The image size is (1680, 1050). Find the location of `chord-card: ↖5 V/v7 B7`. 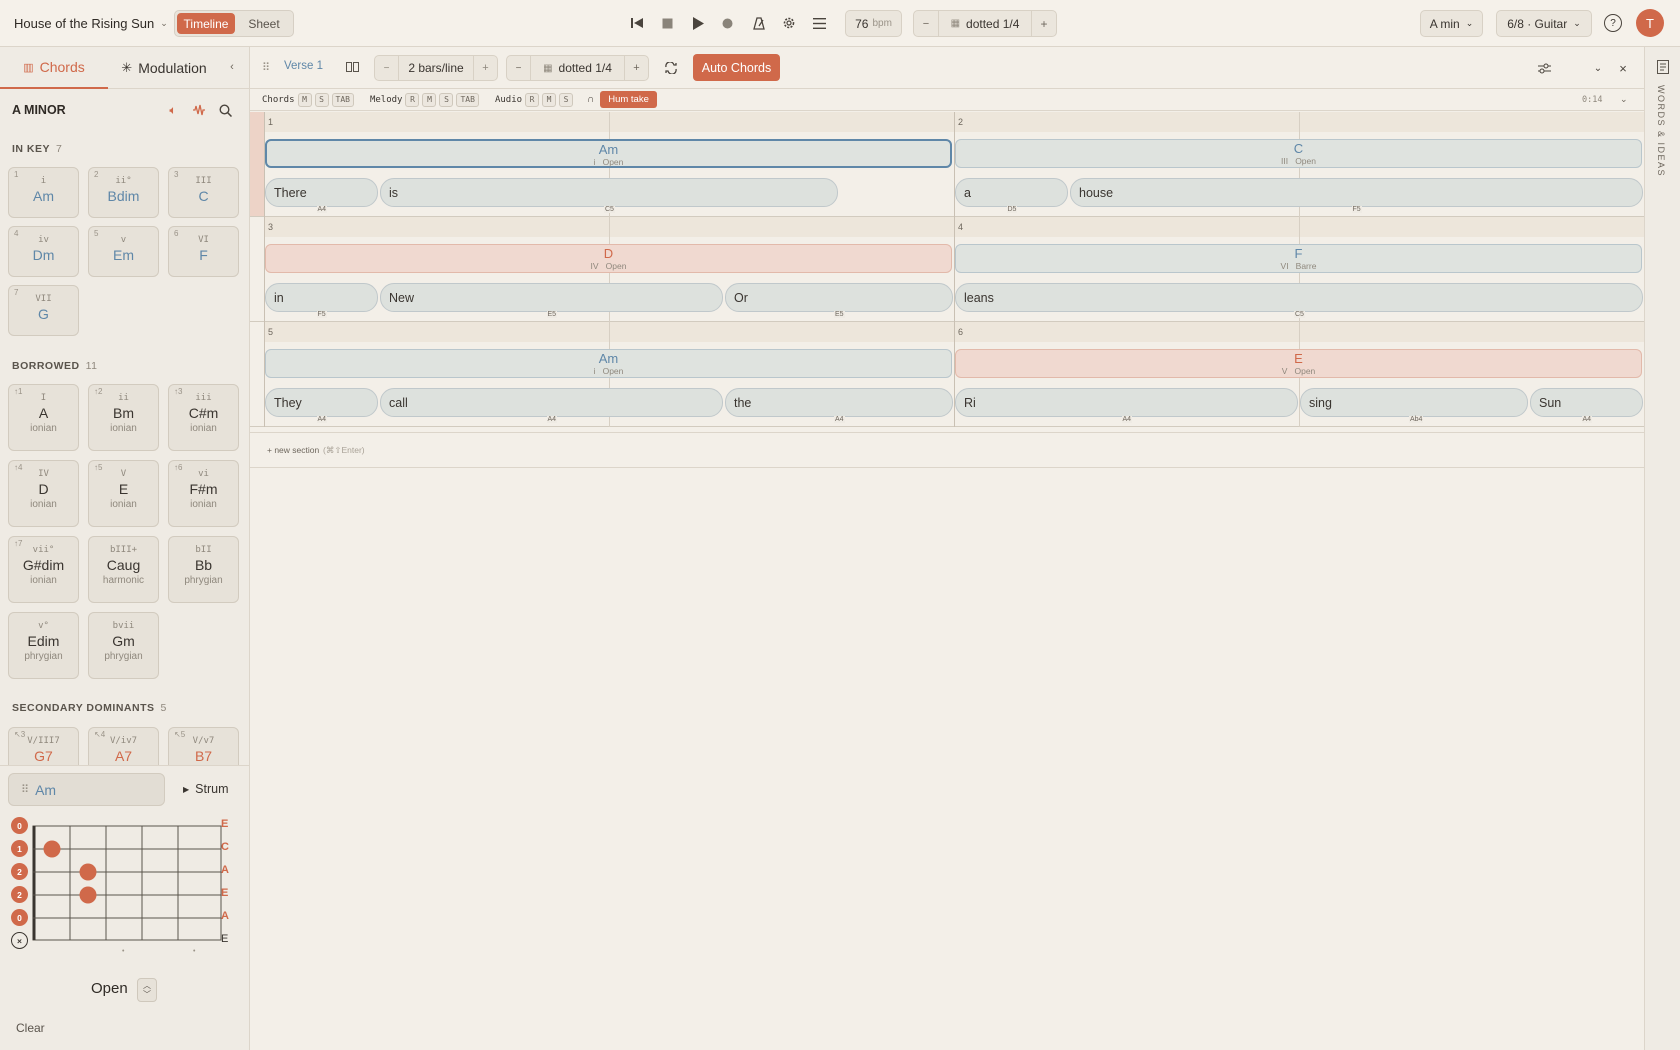

chord-card: ↖5 V/v7 B7 is located at coordinates (203, 746).